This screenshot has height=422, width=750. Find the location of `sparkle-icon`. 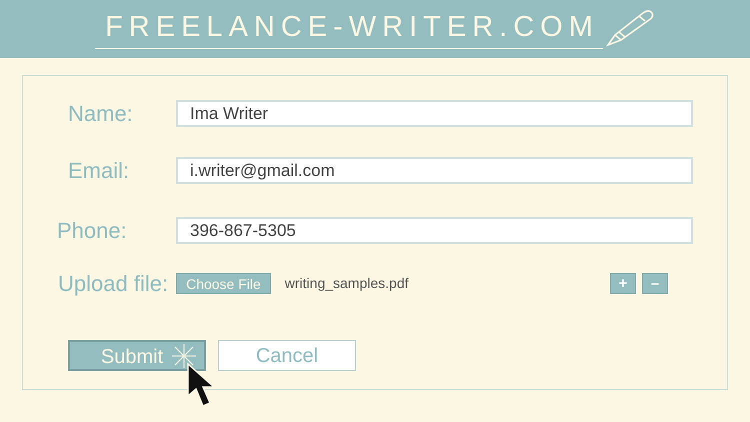

sparkle-icon is located at coordinates (184, 356).